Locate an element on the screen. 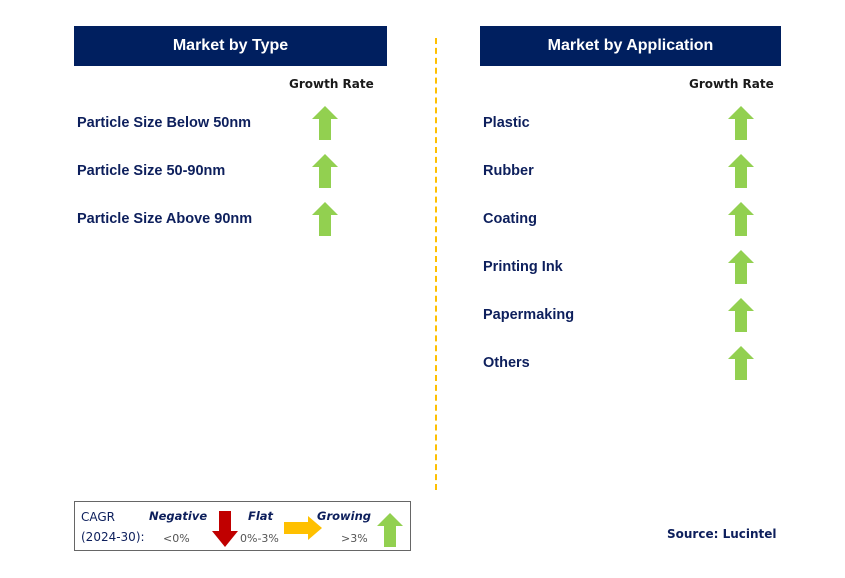 The height and width of the screenshot is (578, 845). row-label: Coating is located at coordinates (510, 219).